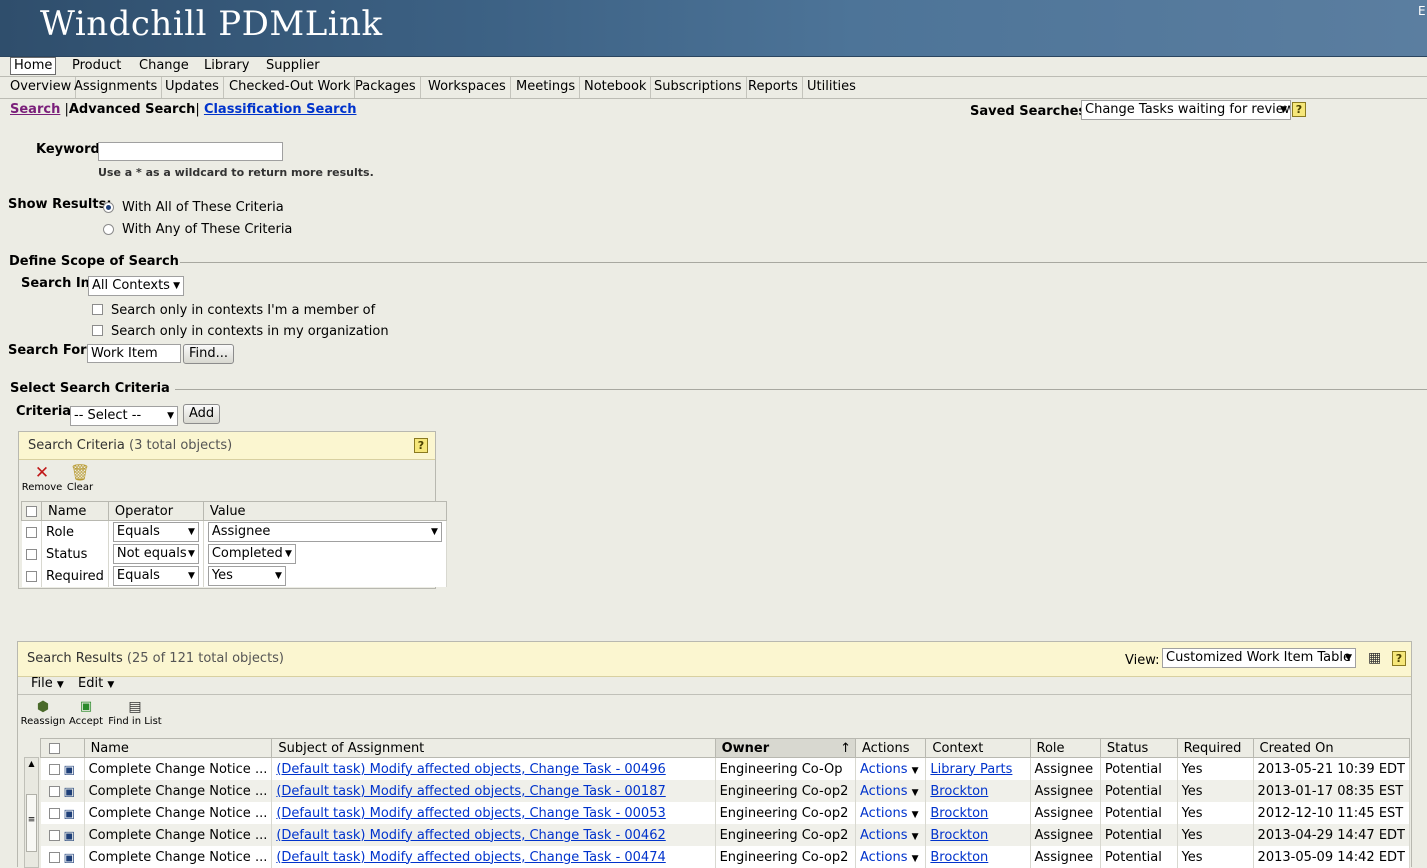  Describe the element at coordinates (155, 554) in the screenshot. I see `operator-select: Not equals ▼` at that location.